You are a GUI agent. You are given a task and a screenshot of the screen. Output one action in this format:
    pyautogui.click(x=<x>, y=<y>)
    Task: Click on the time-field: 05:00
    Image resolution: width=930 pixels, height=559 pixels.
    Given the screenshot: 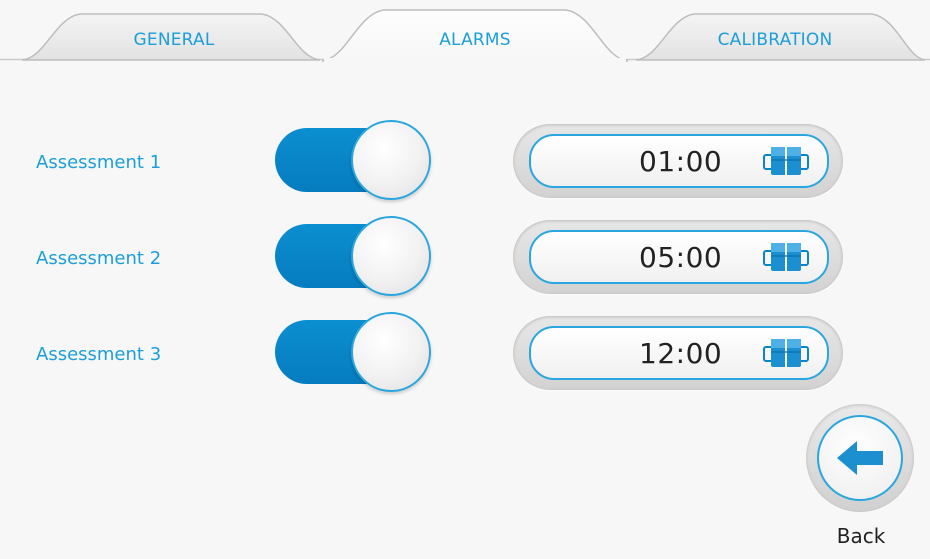 What is the action you would take?
    pyautogui.click(x=679, y=257)
    